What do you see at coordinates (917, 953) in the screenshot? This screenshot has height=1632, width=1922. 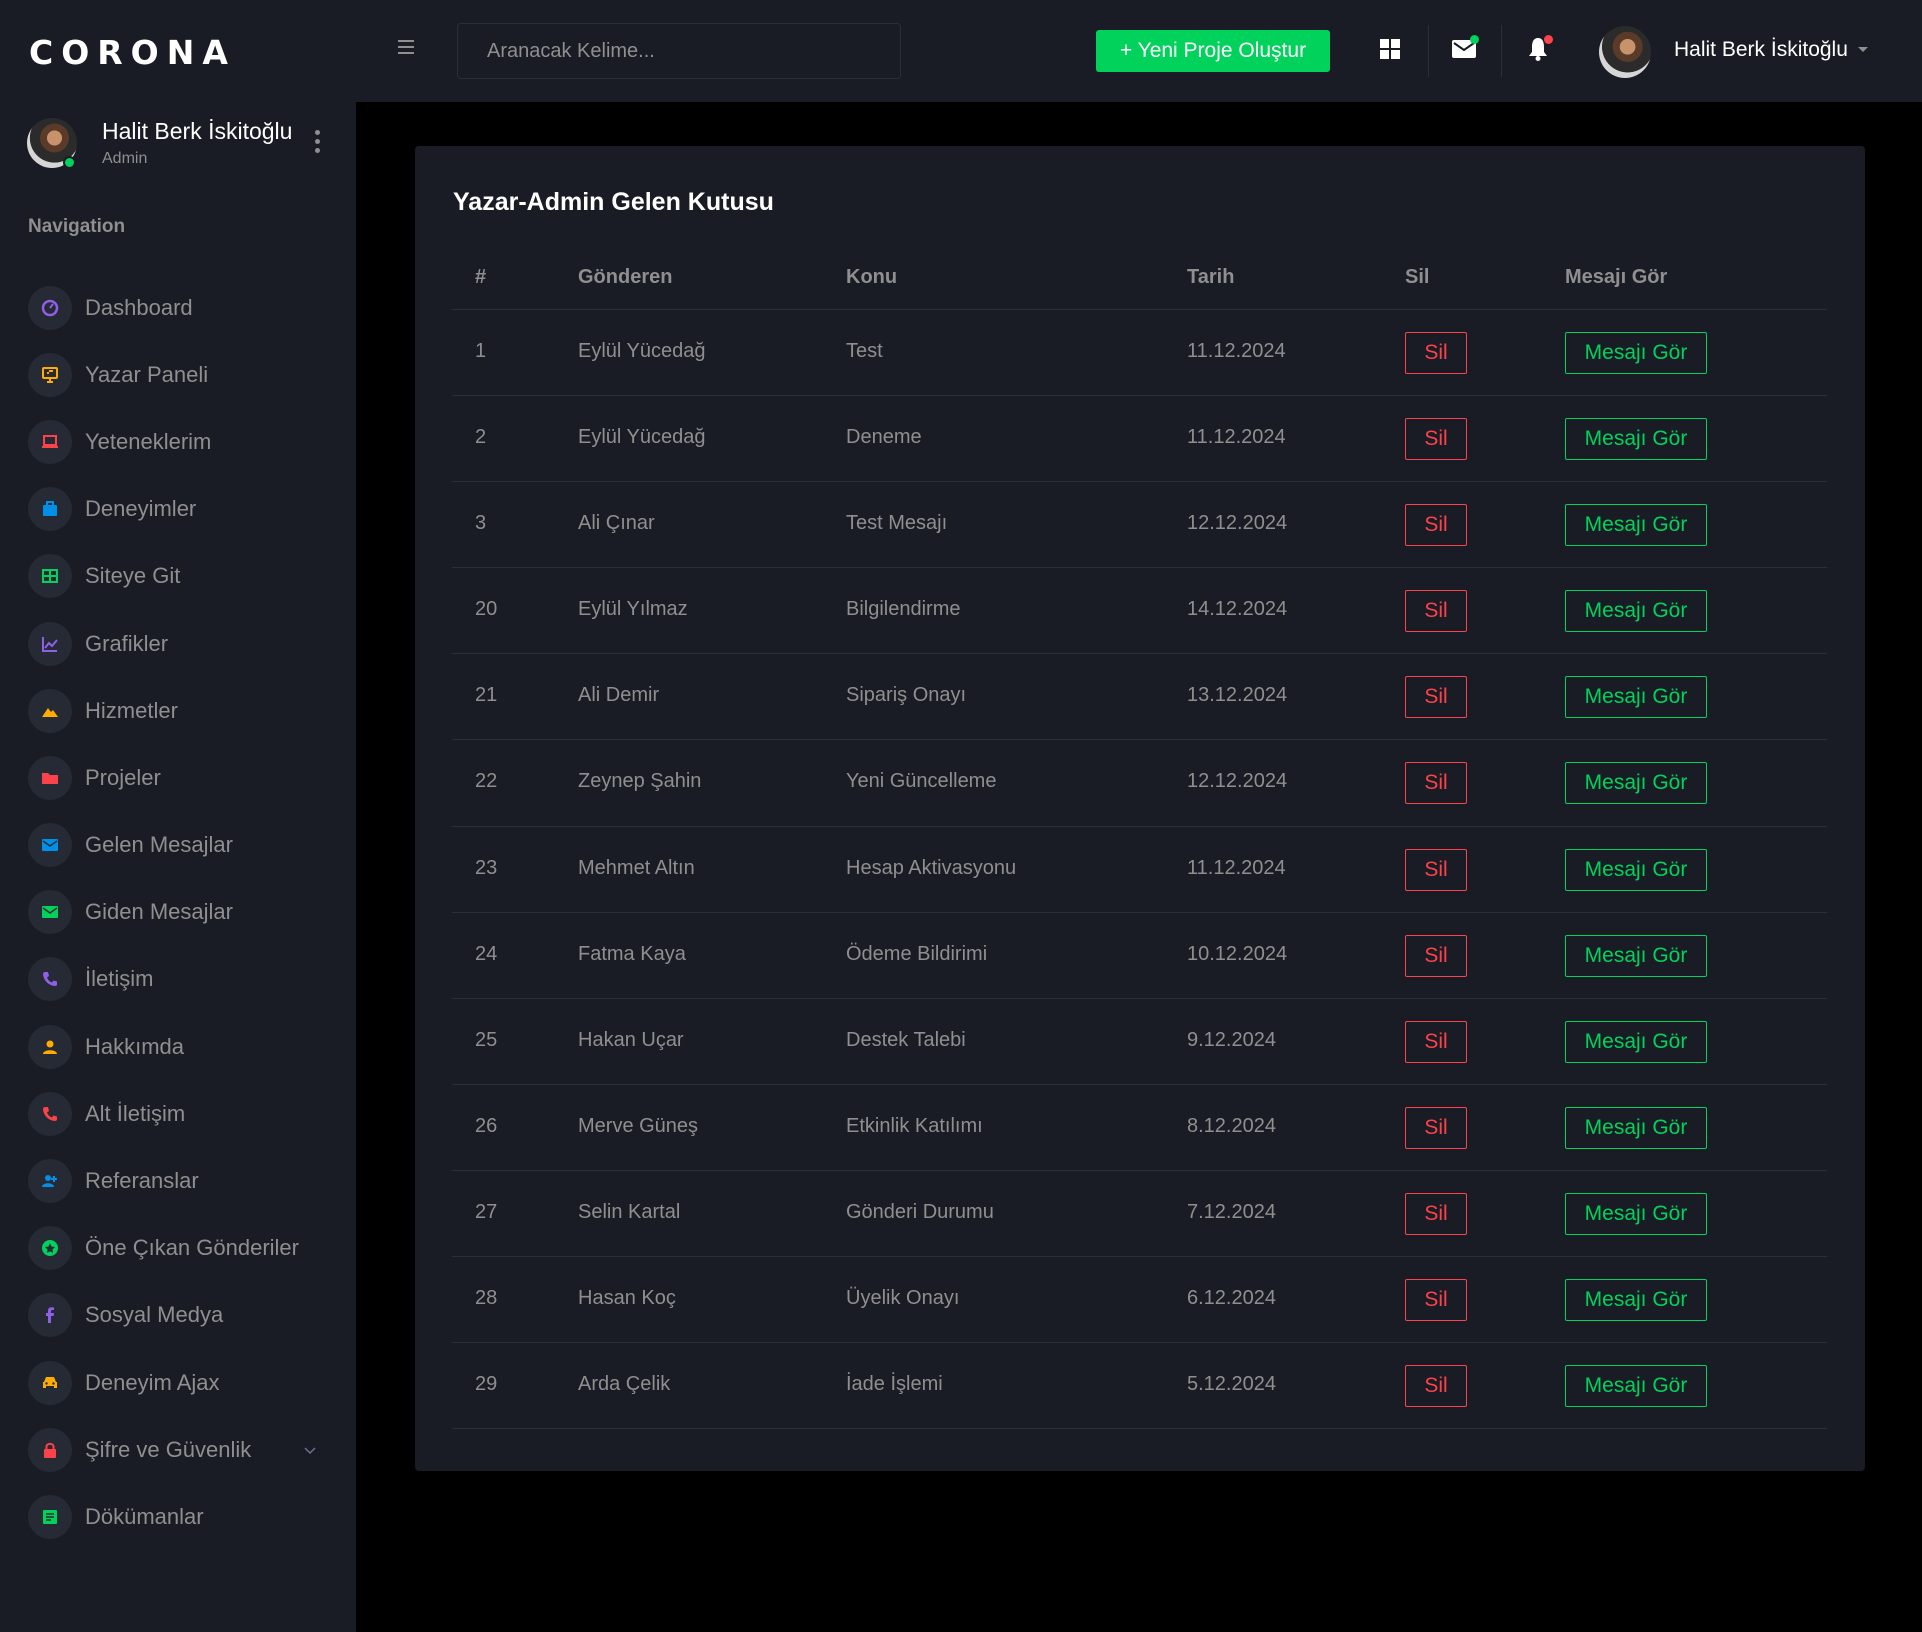 I see `cell-subject: Ödeme Bildirimi` at bounding box center [917, 953].